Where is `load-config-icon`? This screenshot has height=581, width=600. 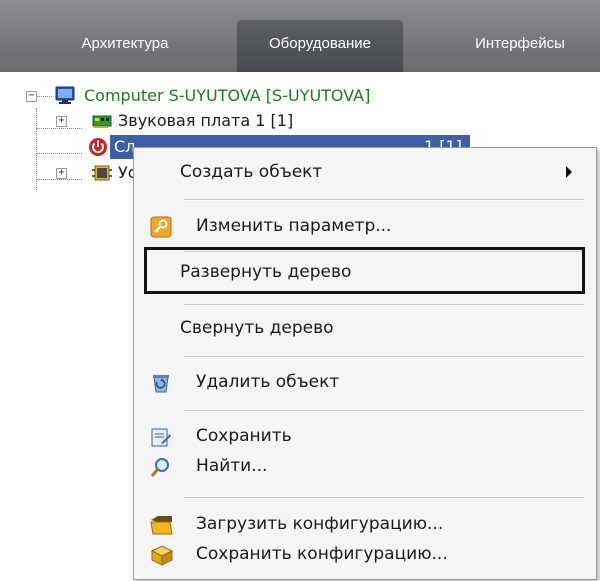
load-config-icon is located at coordinates (161, 525).